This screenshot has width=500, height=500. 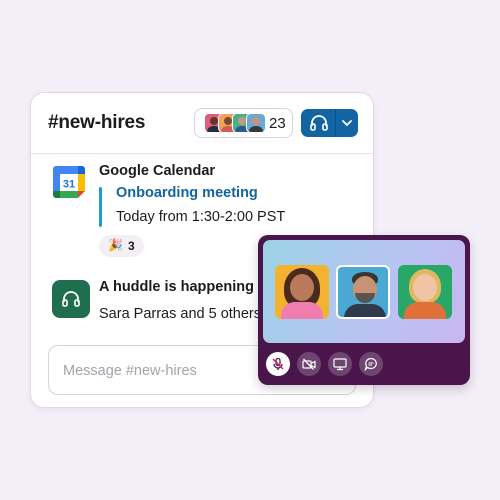 What do you see at coordinates (69, 185) in the screenshot?
I see `calendar-day: 31` at bounding box center [69, 185].